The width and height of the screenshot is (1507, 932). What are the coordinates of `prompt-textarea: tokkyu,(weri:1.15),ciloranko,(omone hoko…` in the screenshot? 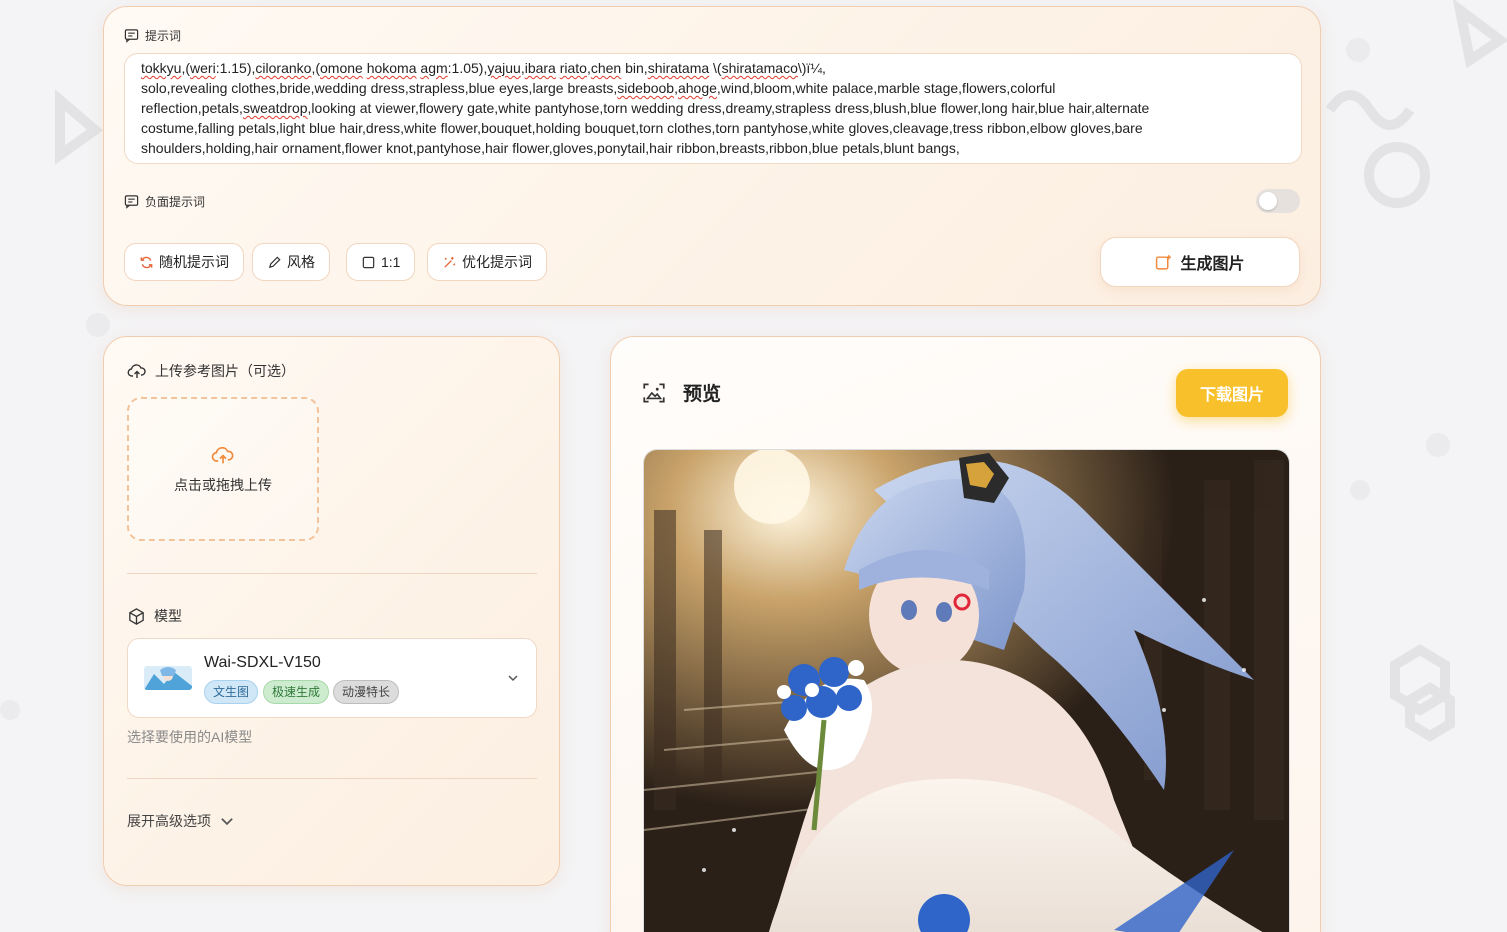 It's located at (713, 108).